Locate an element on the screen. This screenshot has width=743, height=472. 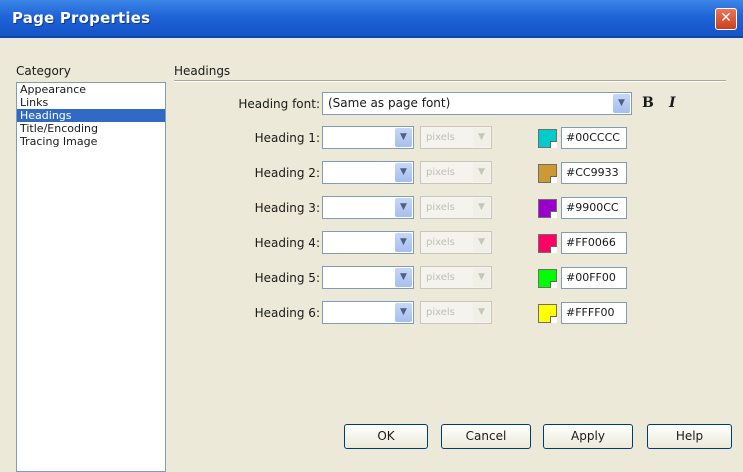
italic-button: I is located at coordinates (672, 103).